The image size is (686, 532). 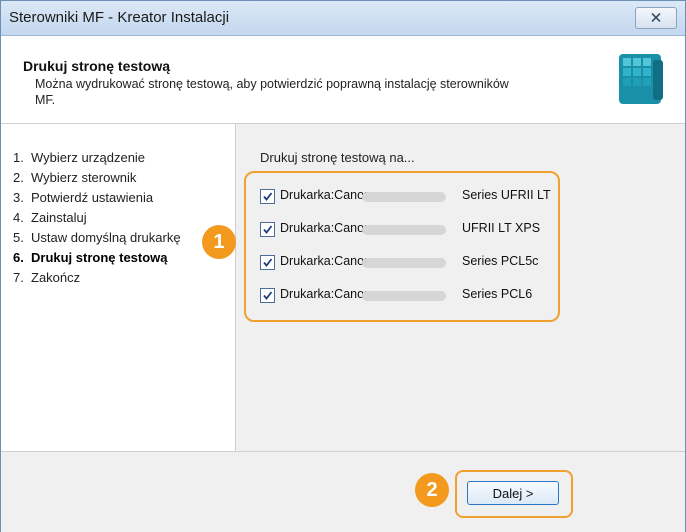 I want to click on printer-option: Drukarka:Canon Series UFRII LT, so click(x=410, y=197).